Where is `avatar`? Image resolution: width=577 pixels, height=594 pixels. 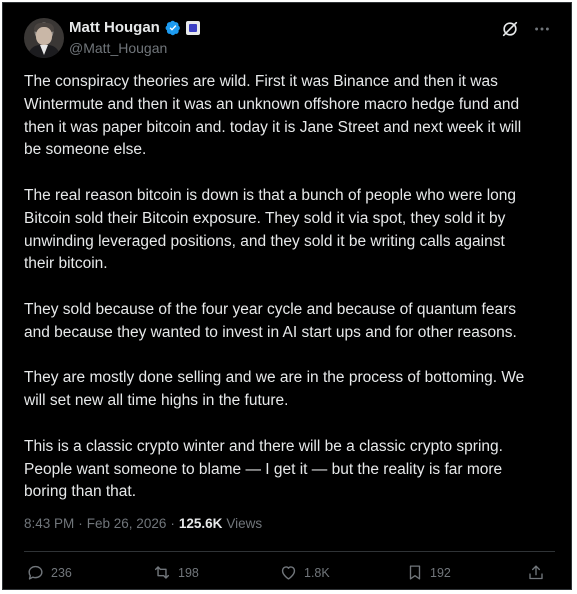
avatar is located at coordinates (44, 38).